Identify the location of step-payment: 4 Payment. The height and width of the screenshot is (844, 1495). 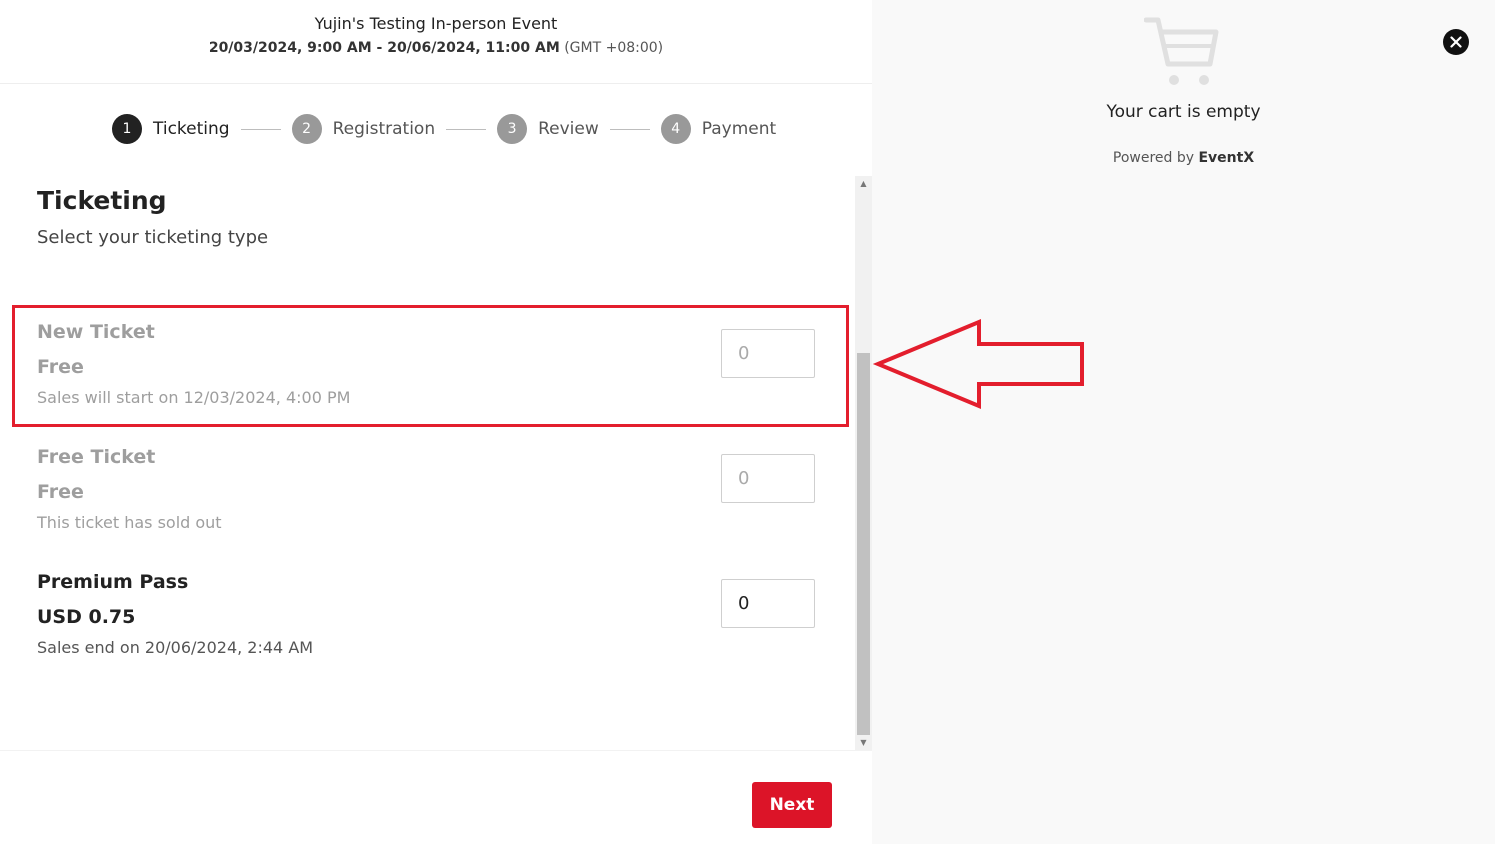
(718, 129).